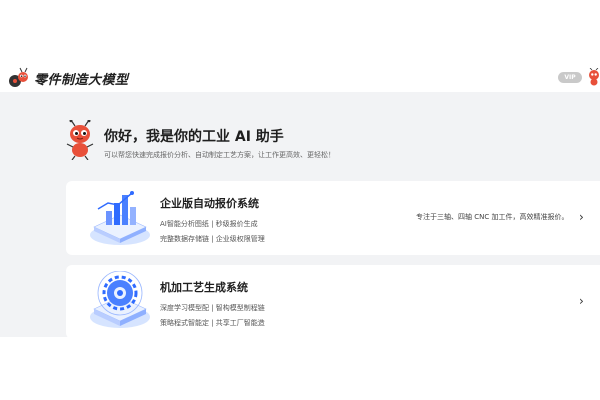 Image resolution: width=600 pixels, height=400 pixels. I want to click on card-feature-line: 完整数据存储链 | 企业级权限管理, so click(212, 239).